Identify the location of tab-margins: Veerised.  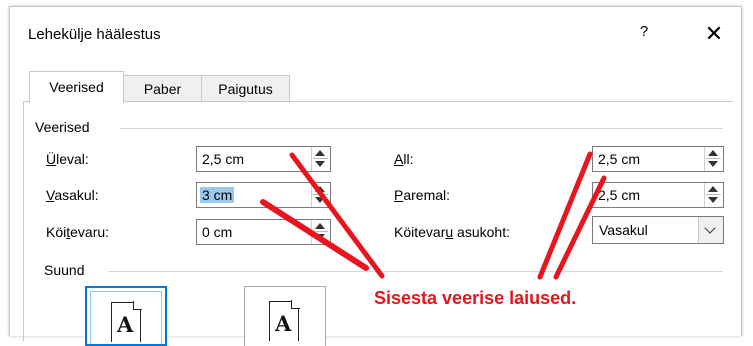
(76, 87).